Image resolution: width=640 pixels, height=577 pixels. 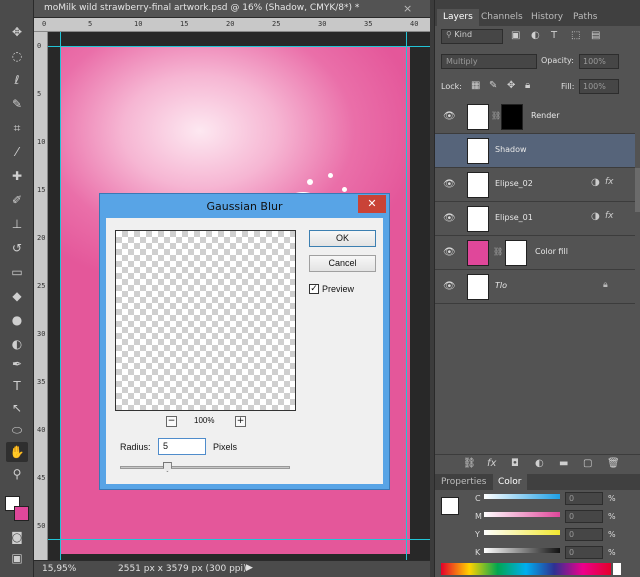 What do you see at coordinates (515, 463) in the screenshot?
I see `add-mask-icon: ◘` at bounding box center [515, 463].